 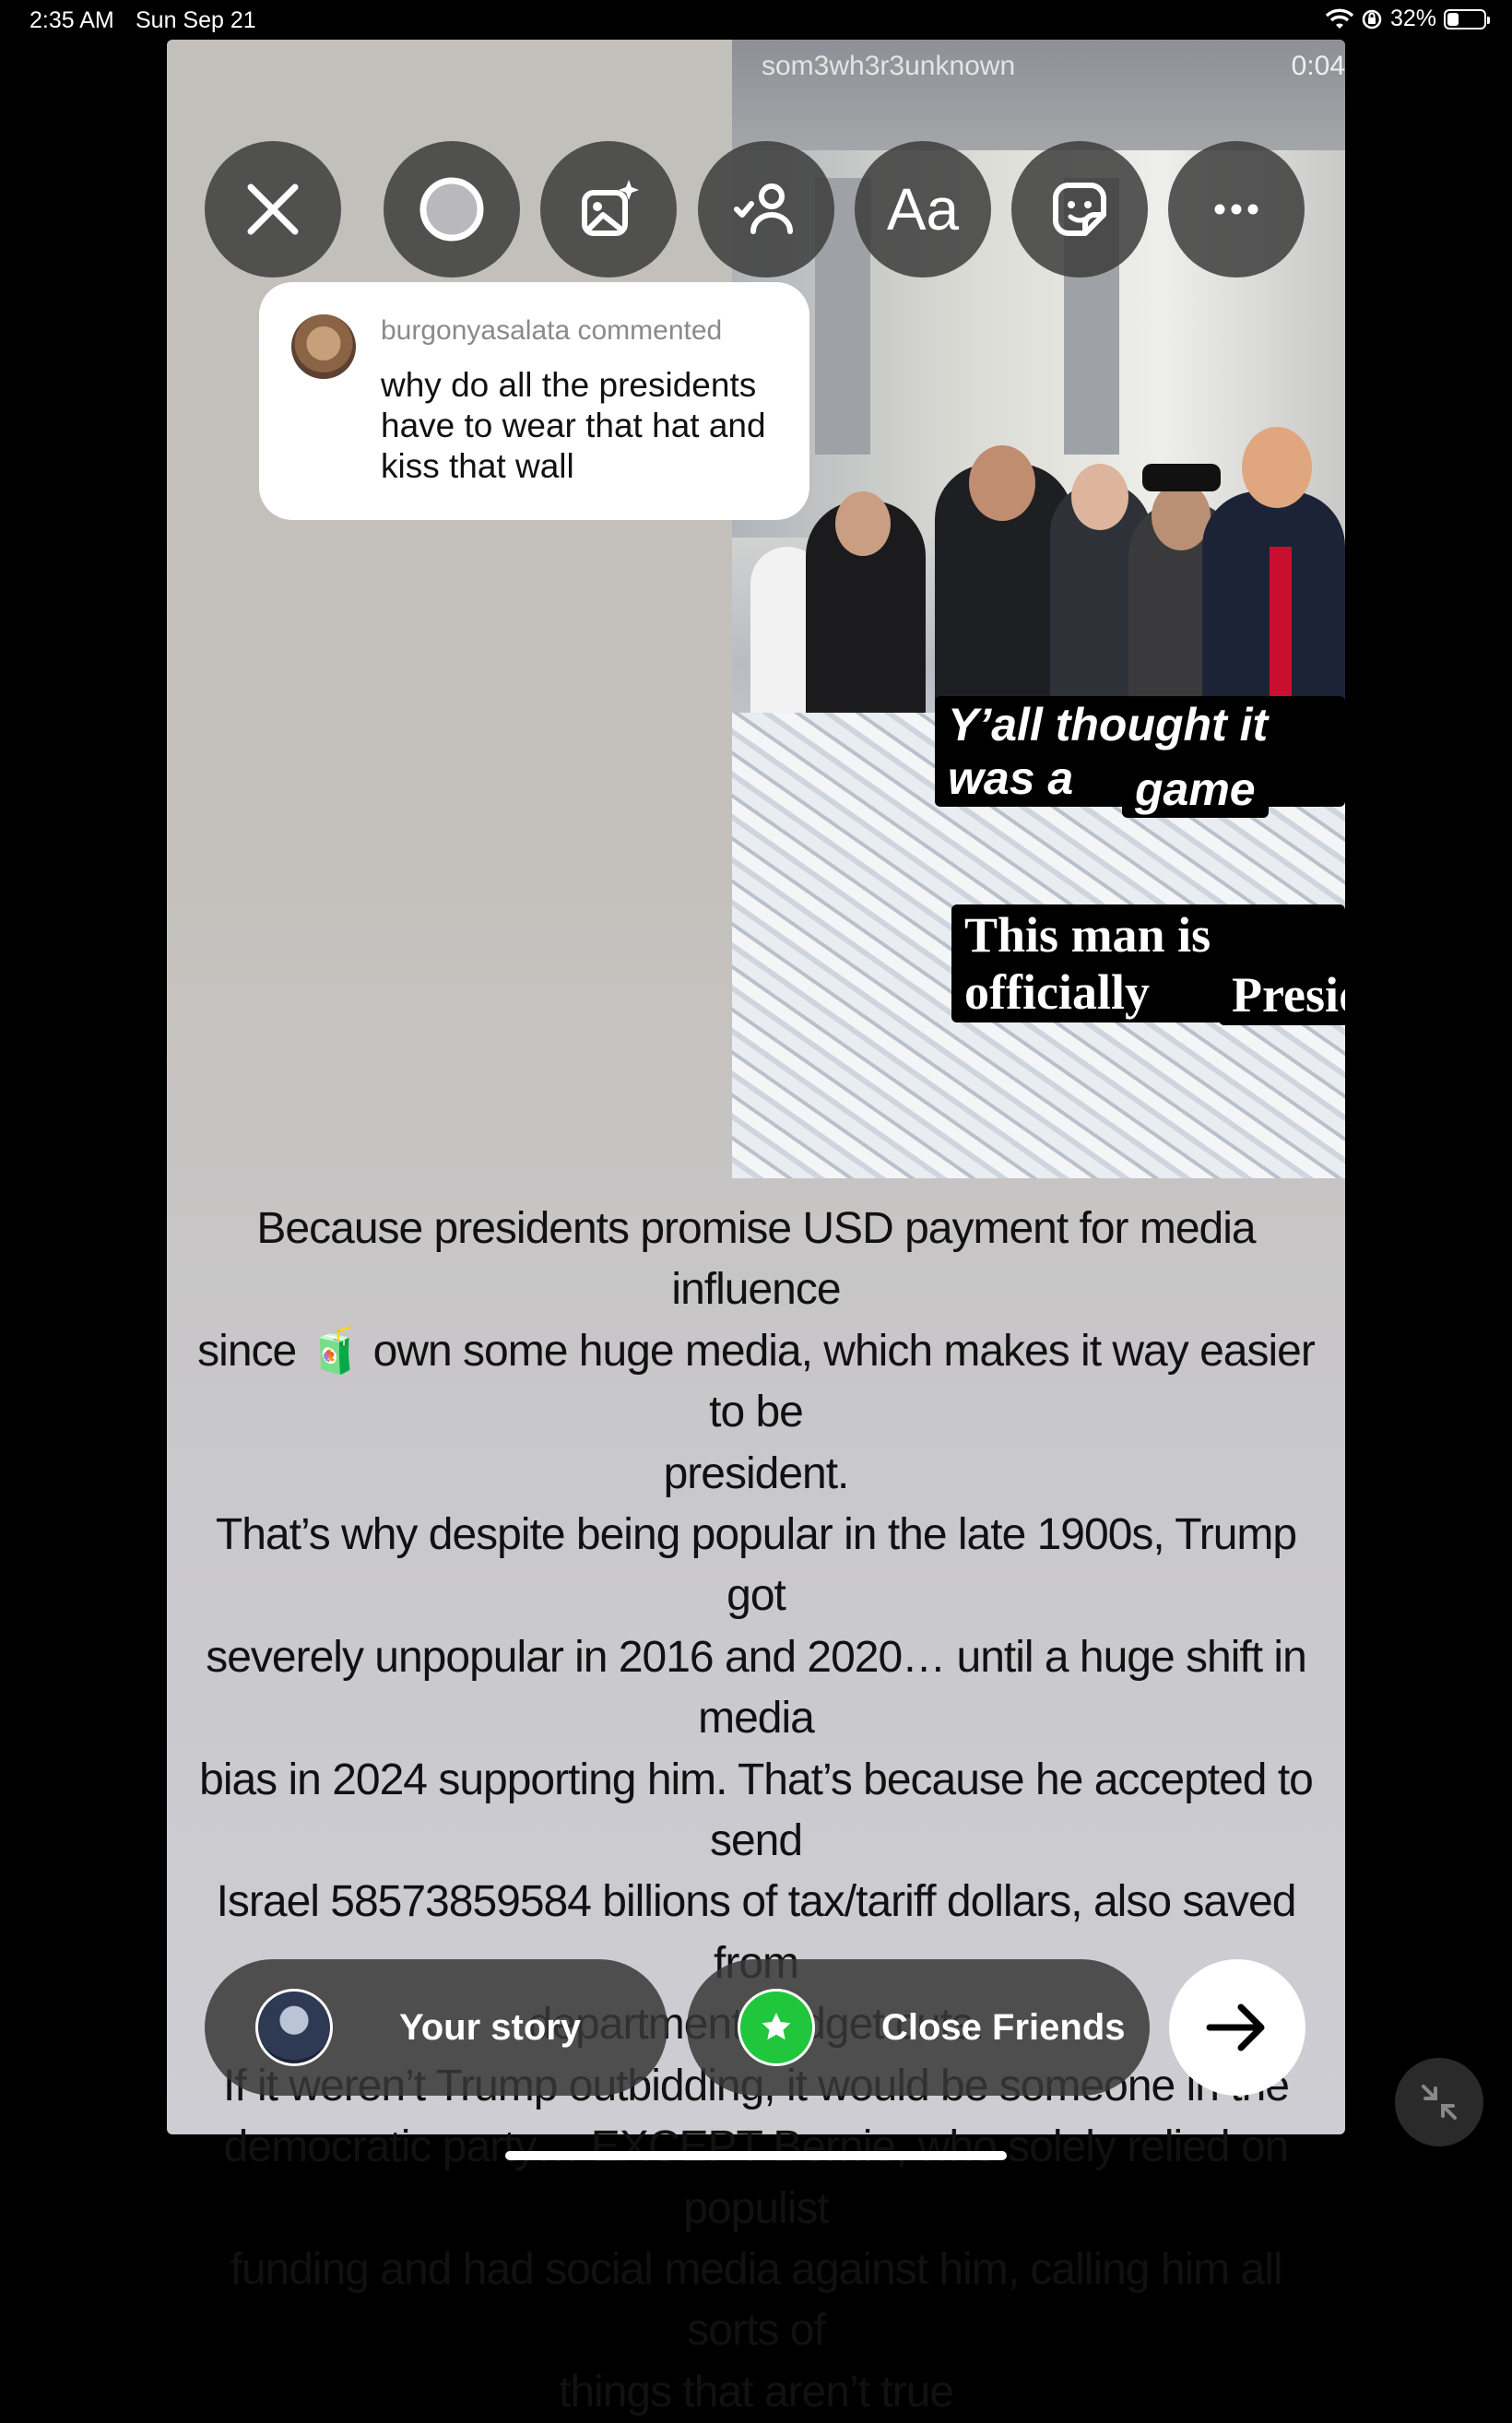 I want to click on collapse-icon, so click(x=1439, y=2103).